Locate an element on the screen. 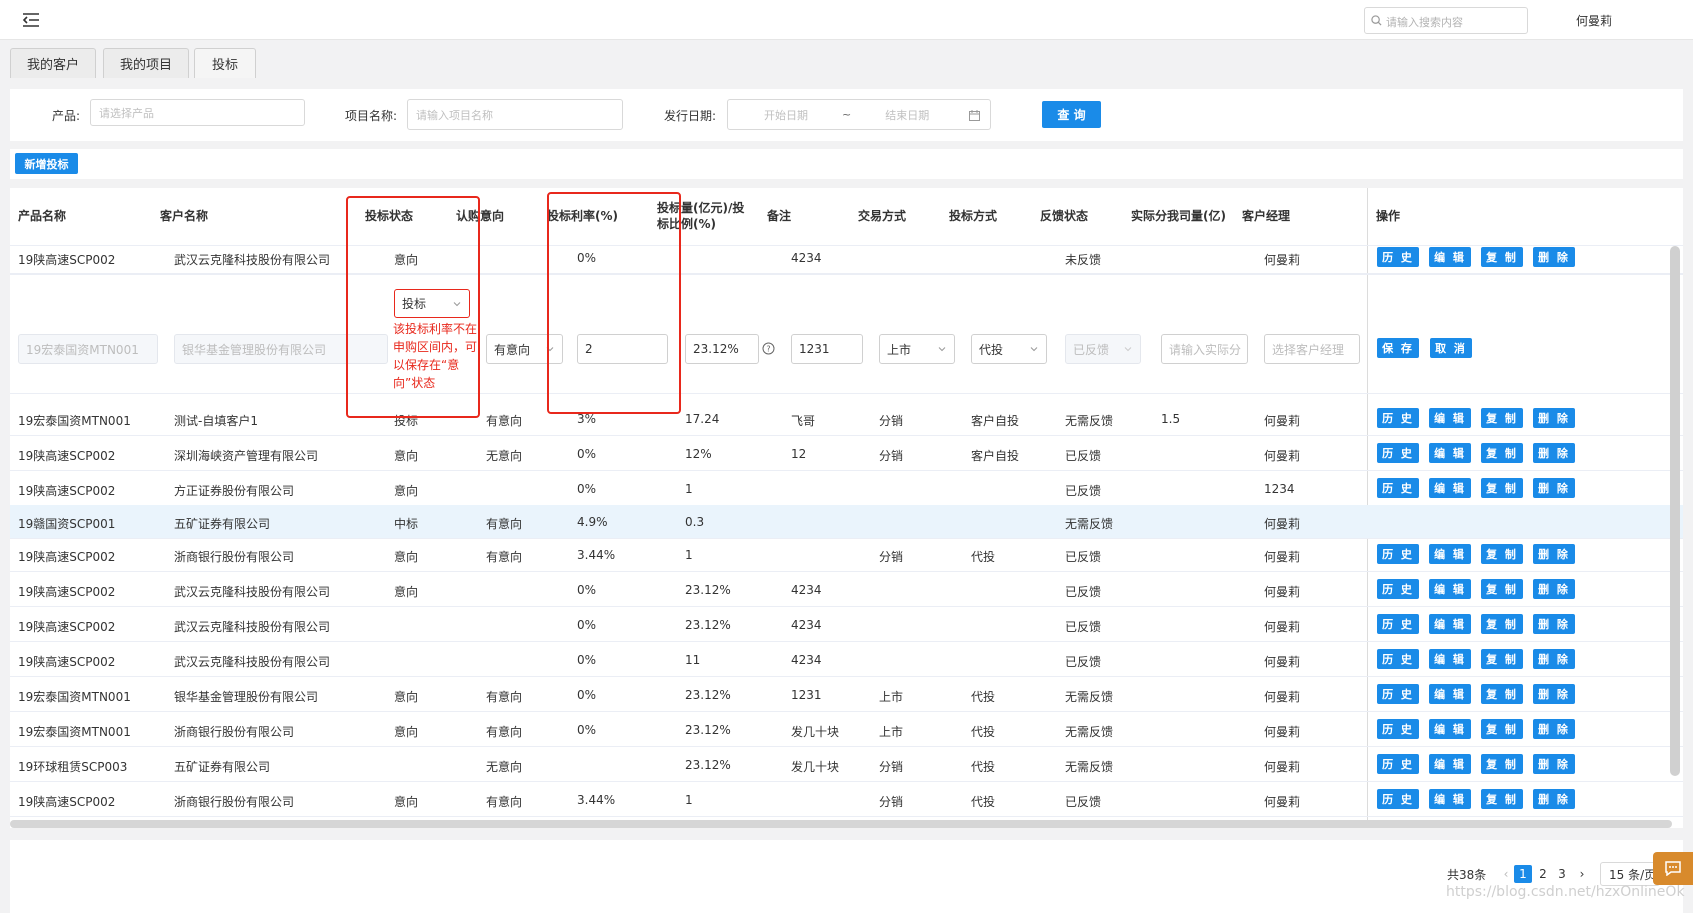 The image size is (1693, 913). page-size-select: 15 条/页 is located at coordinates (1630, 874).